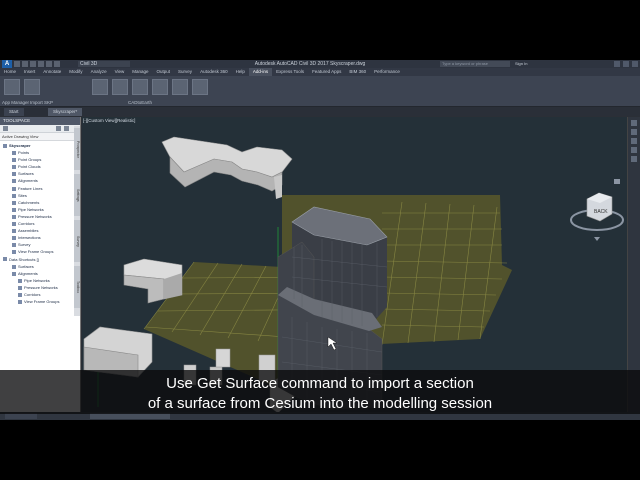  What do you see at coordinates (597, 210) in the screenshot?
I see `viewcube: BACK` at bounding box center [597, 210].